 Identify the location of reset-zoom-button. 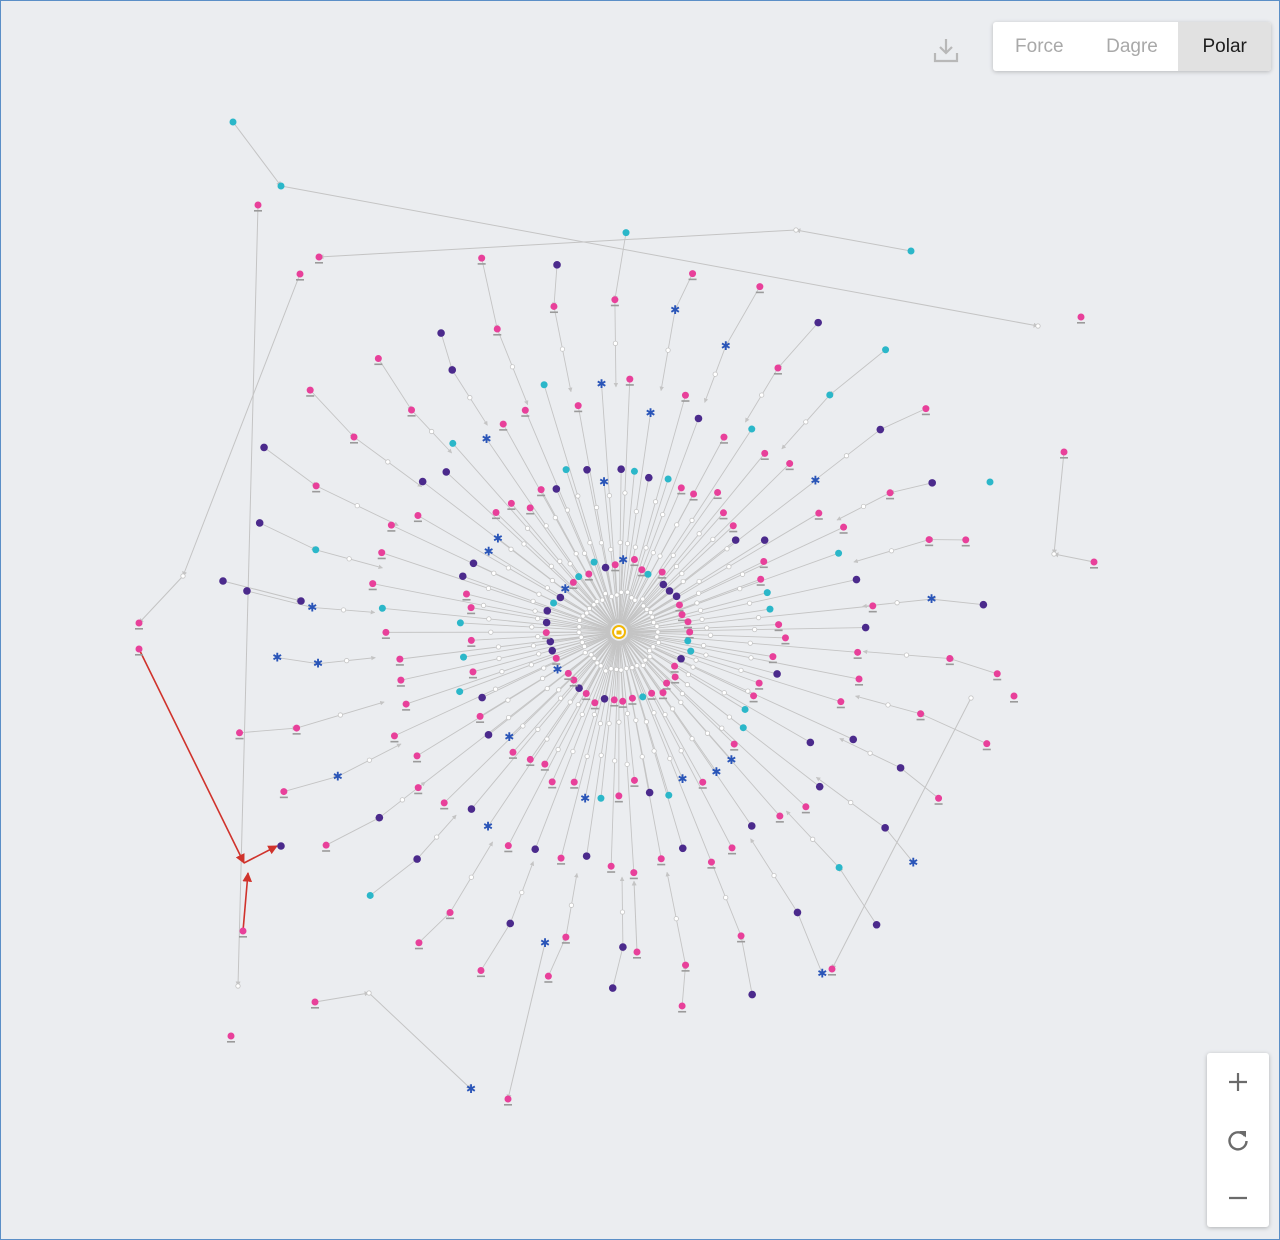
(1238, 1140).